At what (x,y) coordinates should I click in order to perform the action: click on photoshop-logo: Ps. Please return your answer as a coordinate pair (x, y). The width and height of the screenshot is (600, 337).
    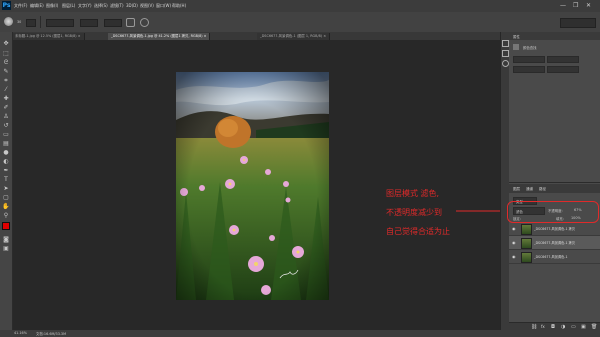
    Looking at the image, I should click on (6, 5).